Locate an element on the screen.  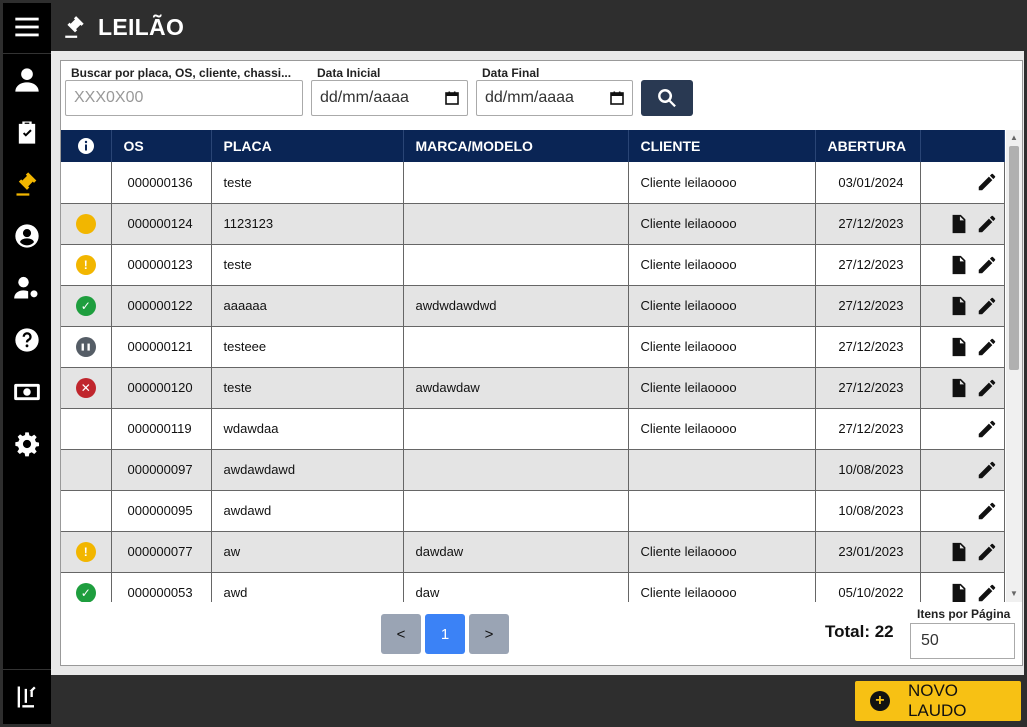
new-report-label: NOVO LAUDO is located at coordinates (937, 700).